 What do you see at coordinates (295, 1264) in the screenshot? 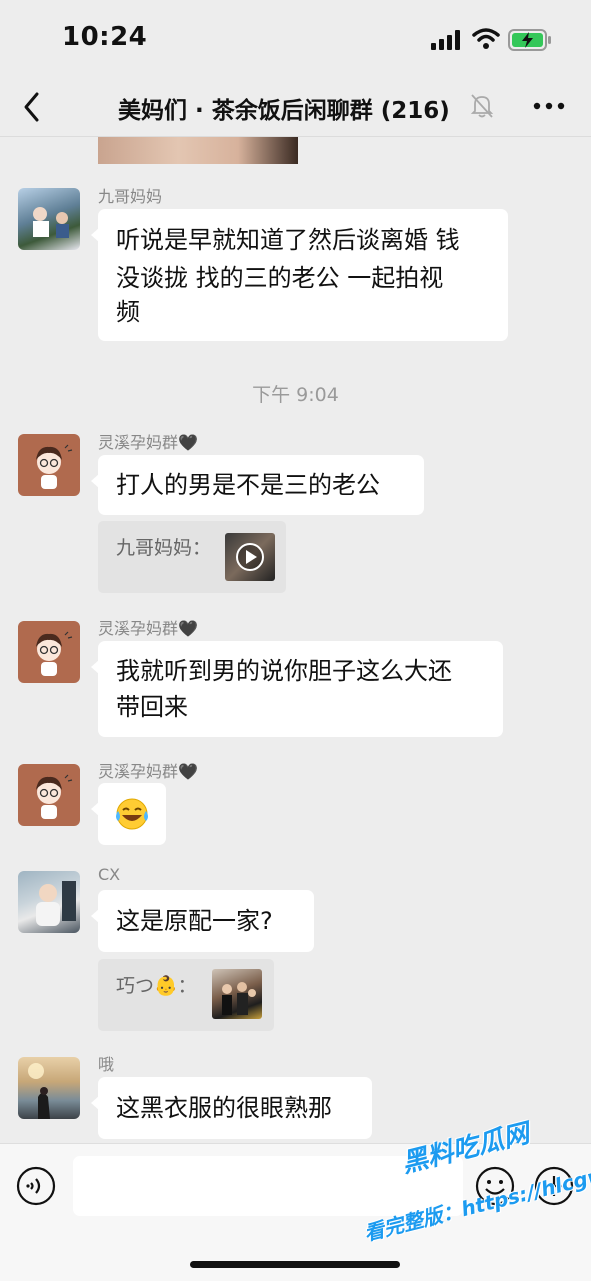
I see `home-indicator` at bounding box center [295, 1264].